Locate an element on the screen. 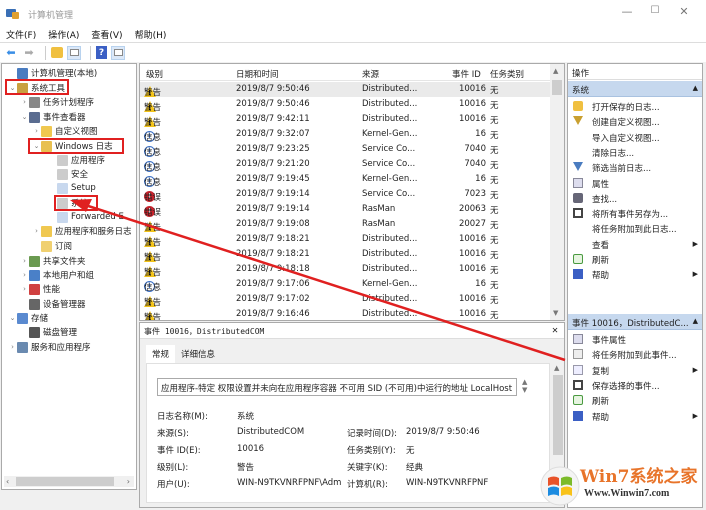 The height and width of the screenshot is (510, 706). column-level: 级别 is located at coordinates (154, 74).